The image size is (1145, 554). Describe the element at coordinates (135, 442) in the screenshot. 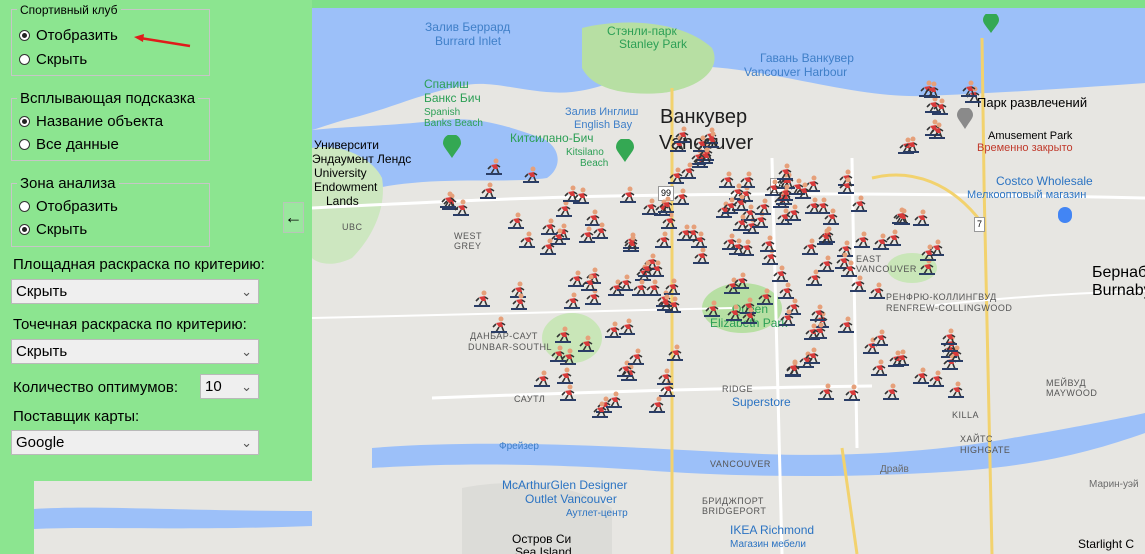

I see `map-provider-select: Google ⌄` at that location.